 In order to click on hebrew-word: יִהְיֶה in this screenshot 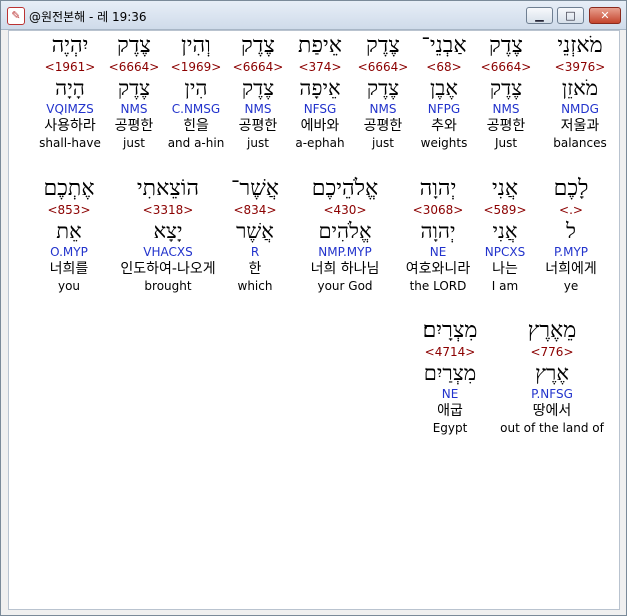, I will do `click(70, 45)`.